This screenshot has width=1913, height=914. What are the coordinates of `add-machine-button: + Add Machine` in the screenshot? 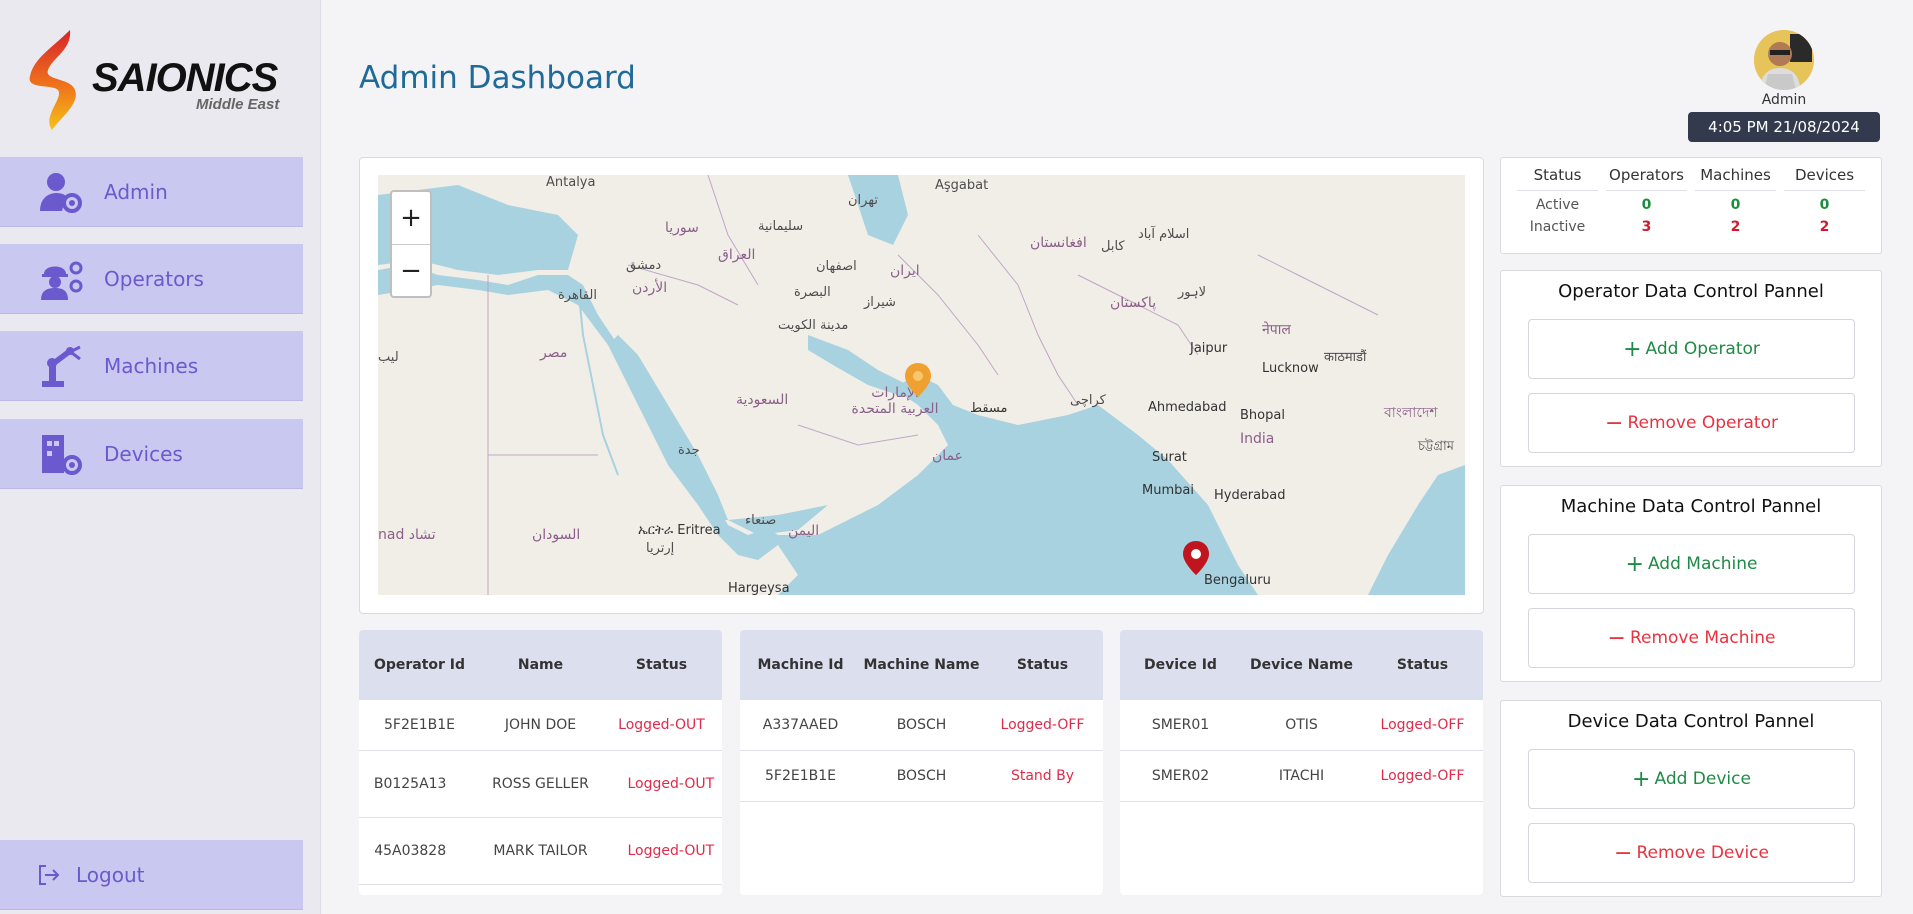 It's located at (1691, 564).